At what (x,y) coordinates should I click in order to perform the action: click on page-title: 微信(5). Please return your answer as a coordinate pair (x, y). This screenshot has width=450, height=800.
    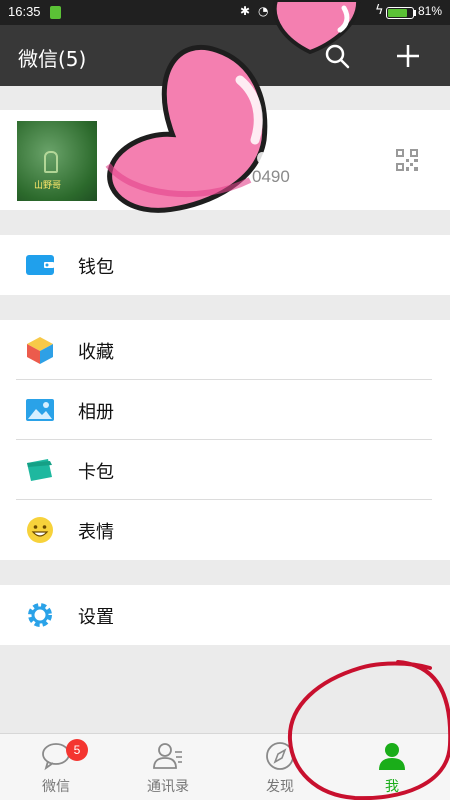
    Looking at the image, I should click on (52, 59).